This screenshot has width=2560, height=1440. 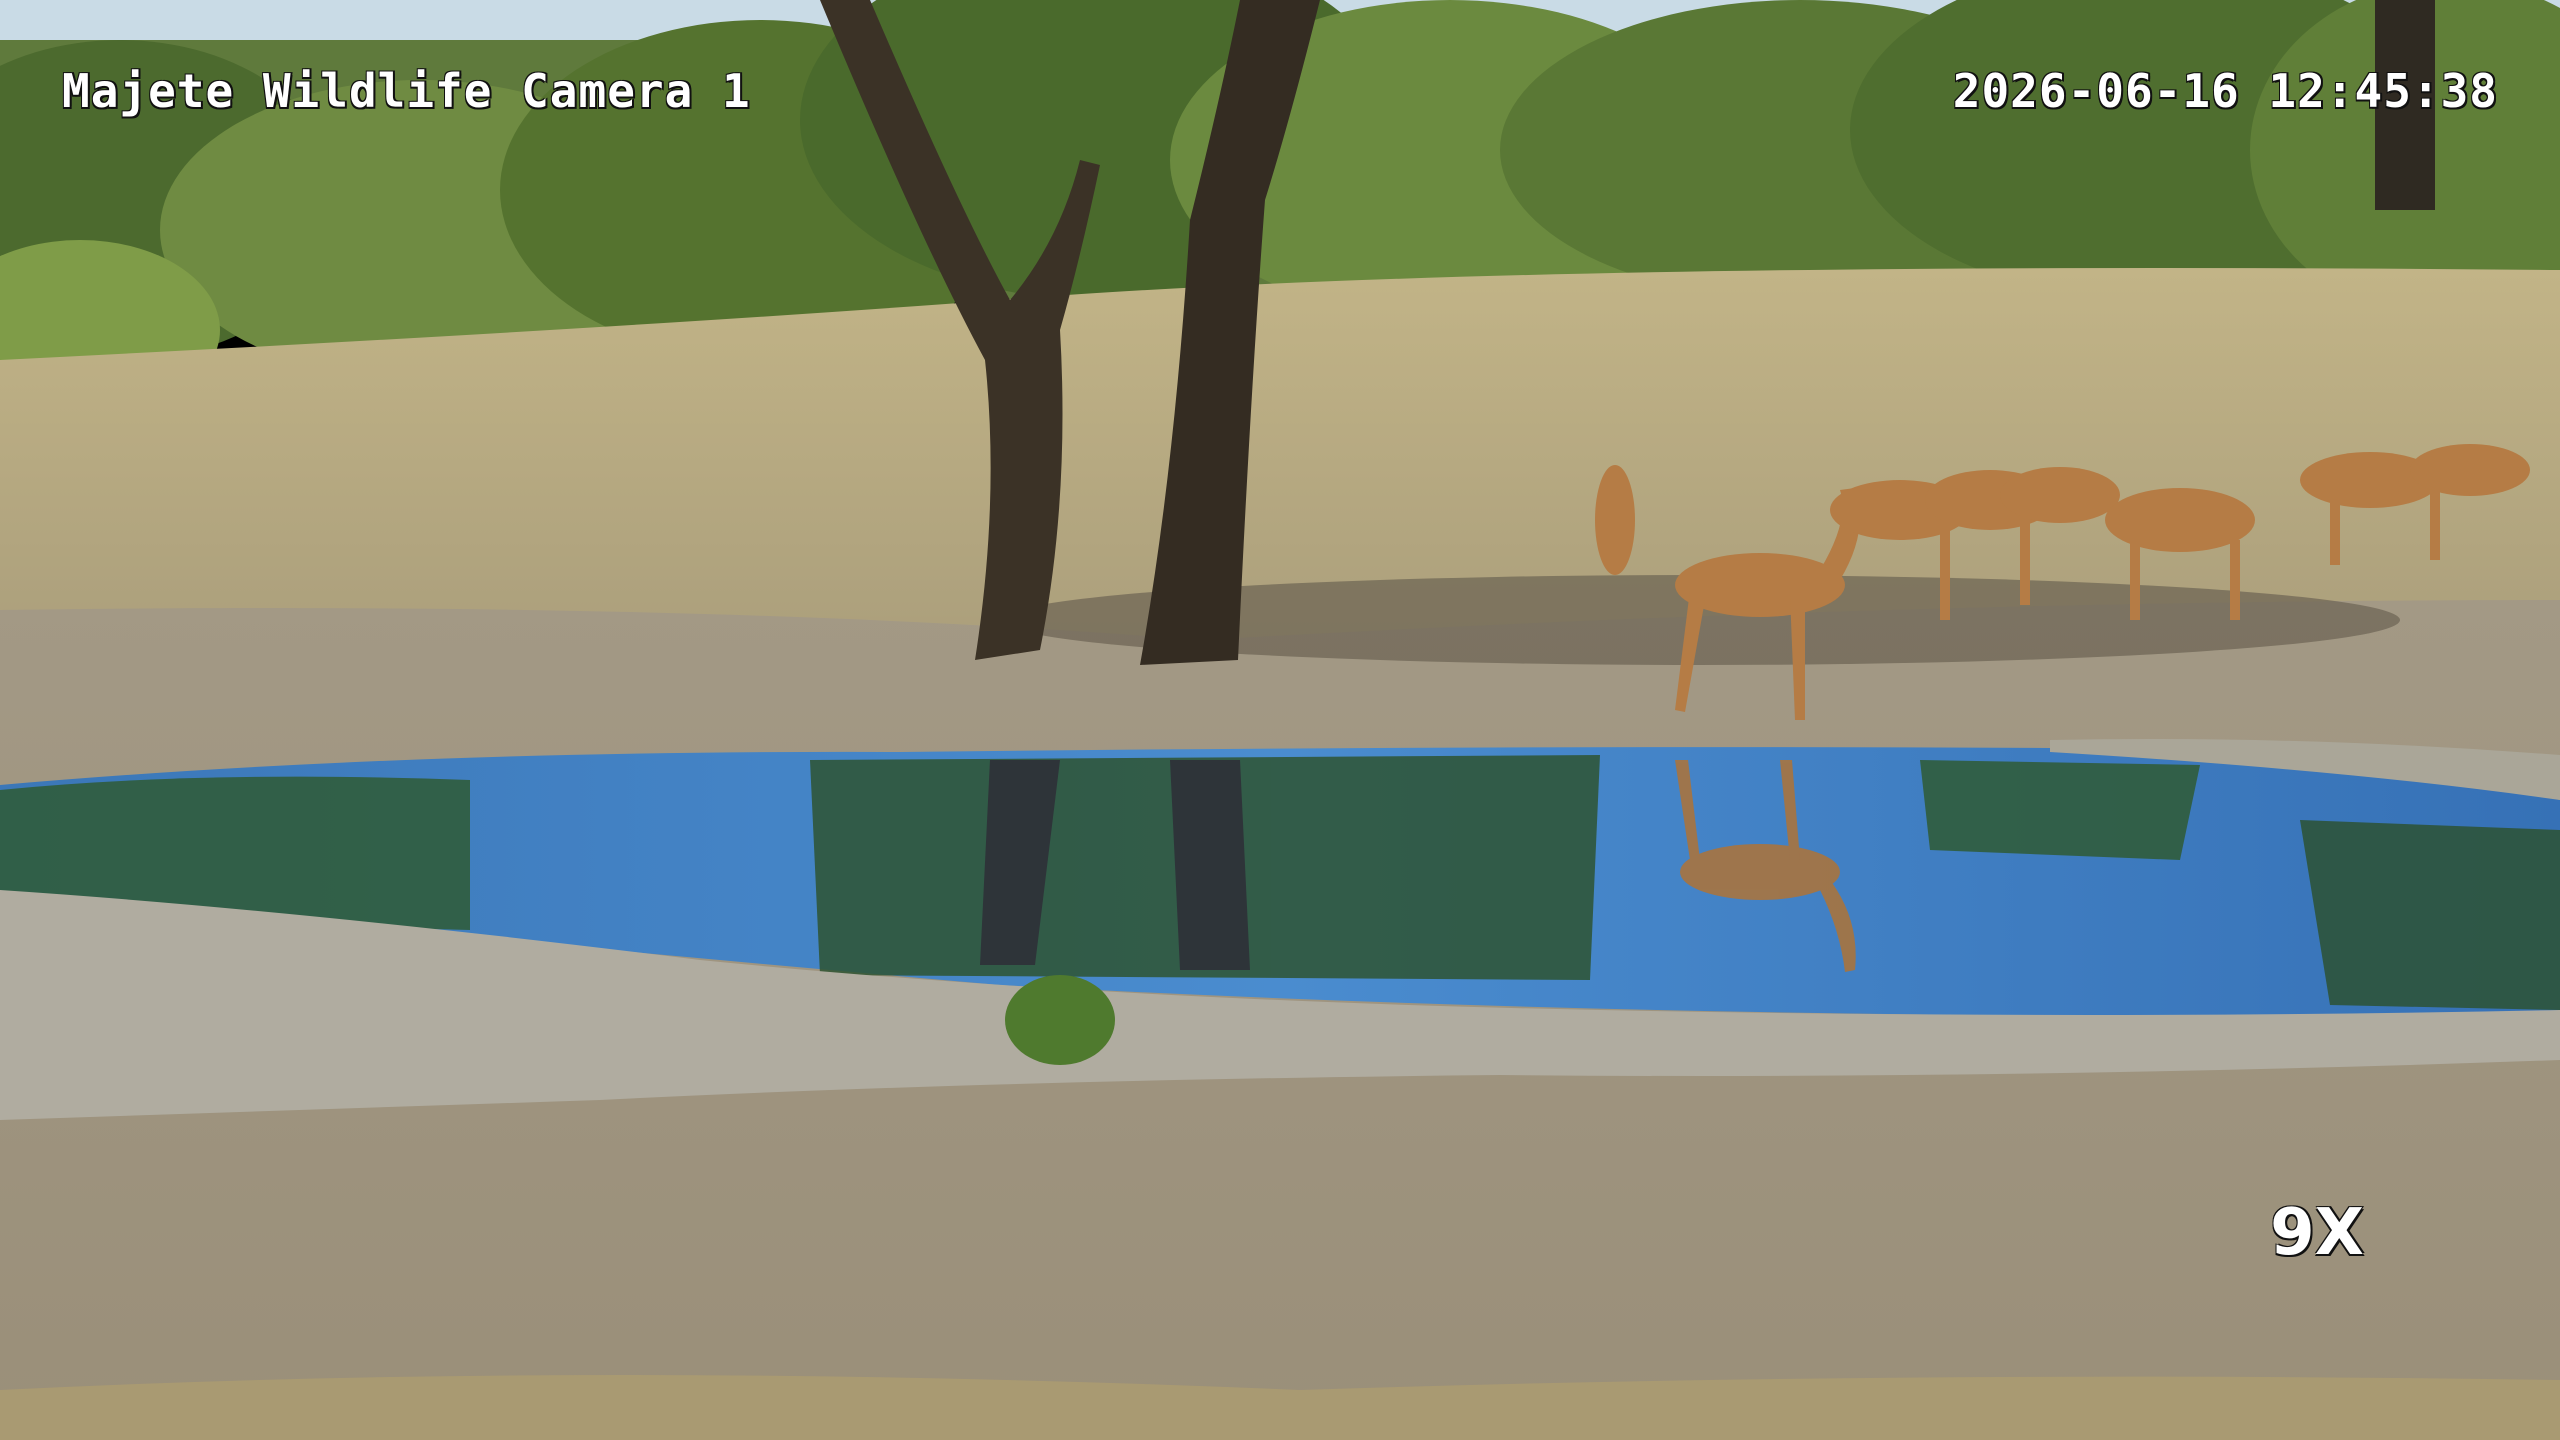 What do you see at coordinates (406, 91) in the screenshot?
I see `camera-name-label: Majete Wildlife Camera 1` at bounding box center [406, 91].